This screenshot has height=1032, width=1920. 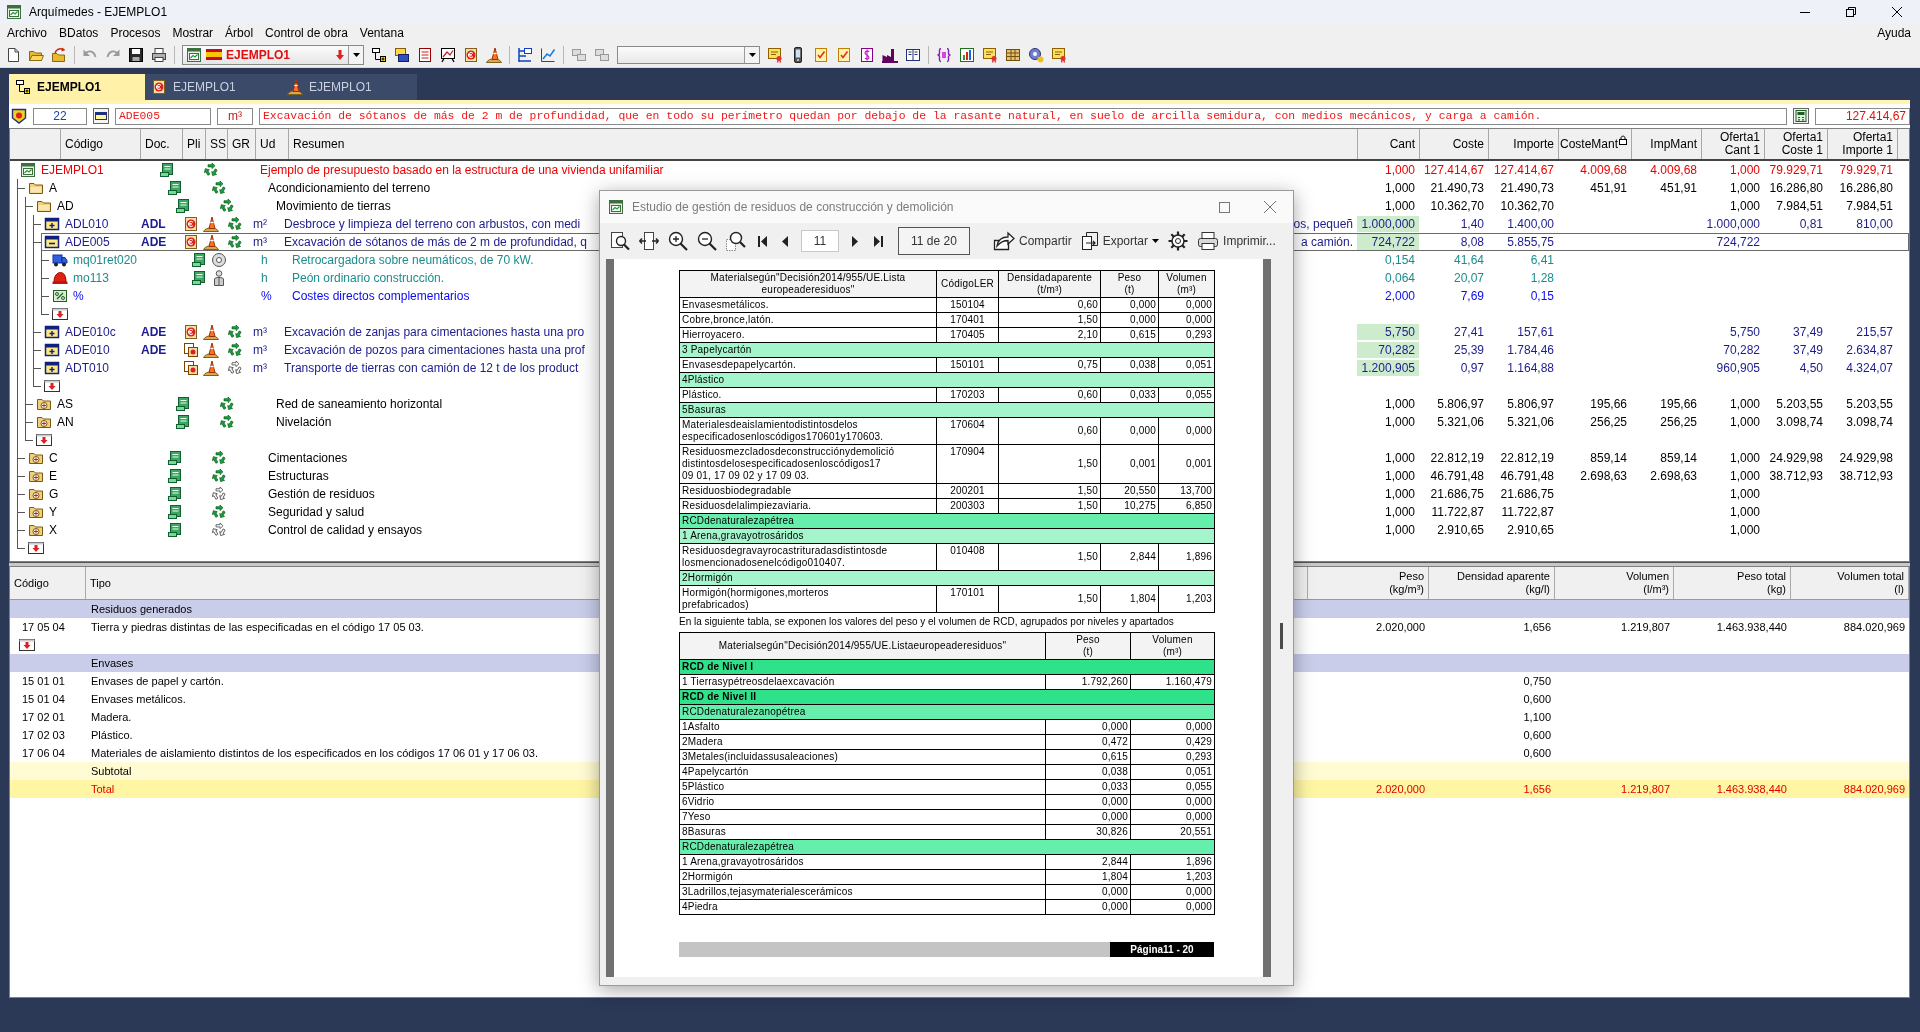 I want to click on column-header: Volumen (l/m³), so click(x=1647, y=583).